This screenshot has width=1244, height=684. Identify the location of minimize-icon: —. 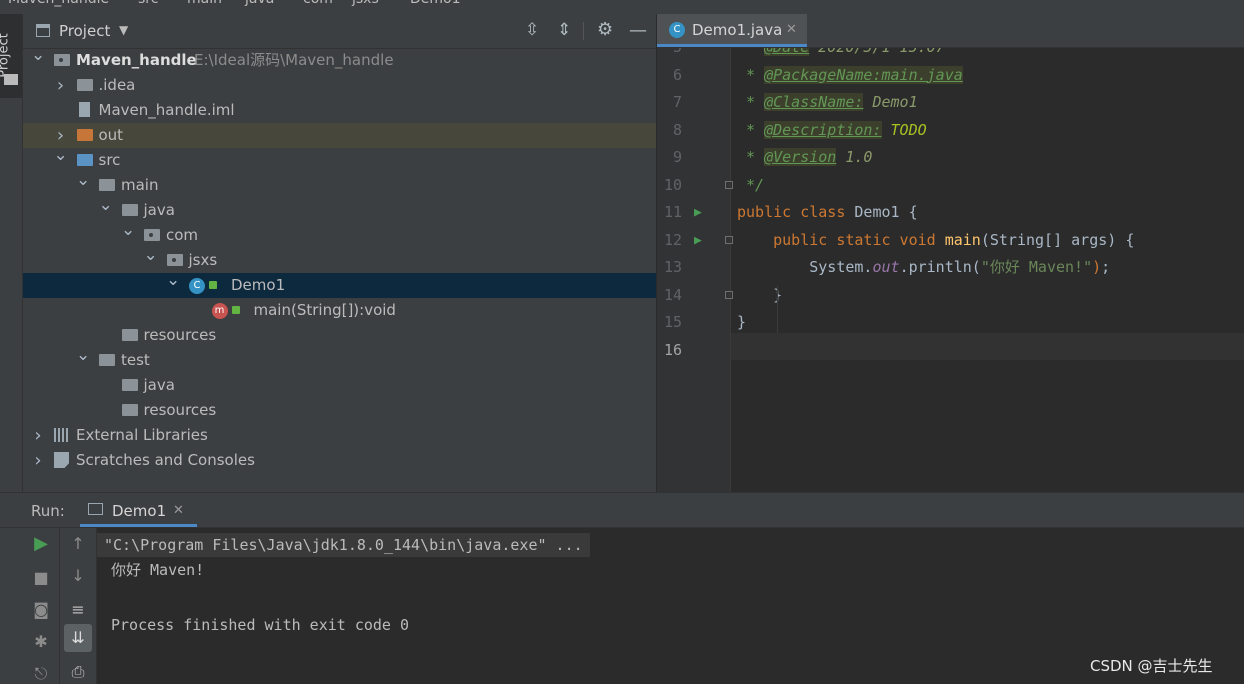
(638, 30).